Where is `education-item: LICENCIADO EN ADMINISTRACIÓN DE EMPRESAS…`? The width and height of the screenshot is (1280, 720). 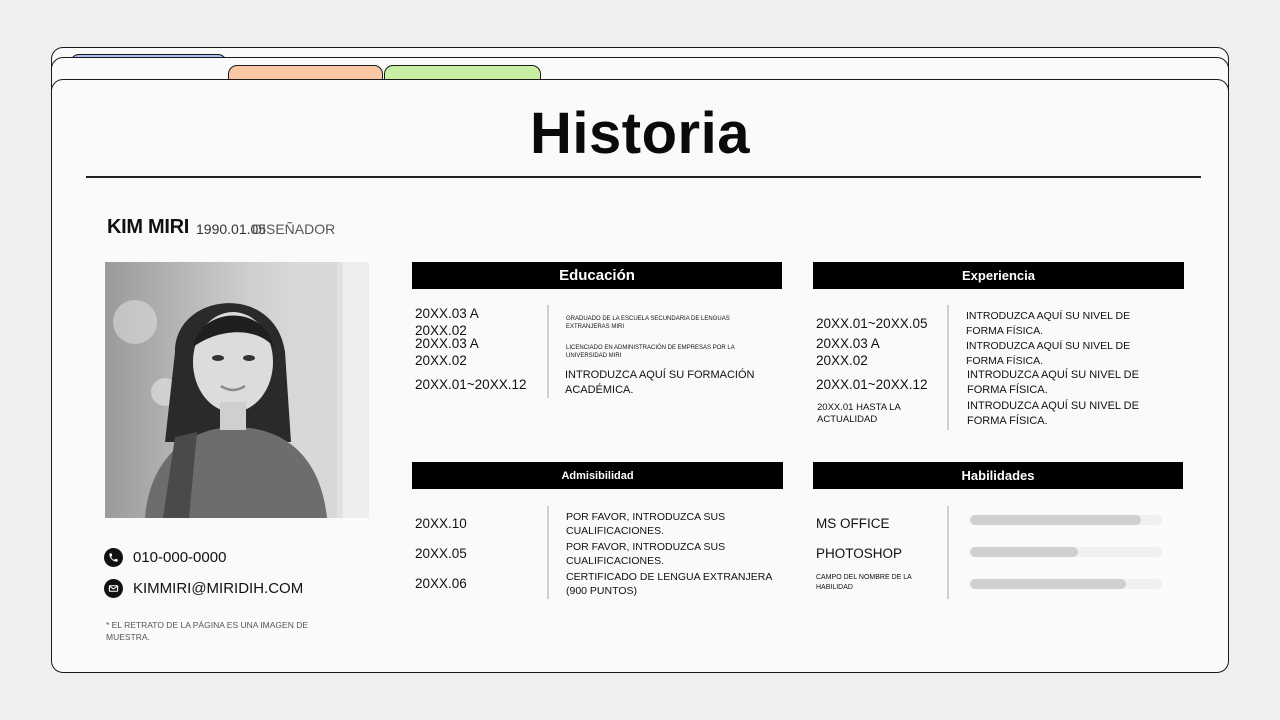
education-item: LICENCIADO EN ADMINISTRACIÓN DE EMPRESAS… is located at coordinates (650, 352).